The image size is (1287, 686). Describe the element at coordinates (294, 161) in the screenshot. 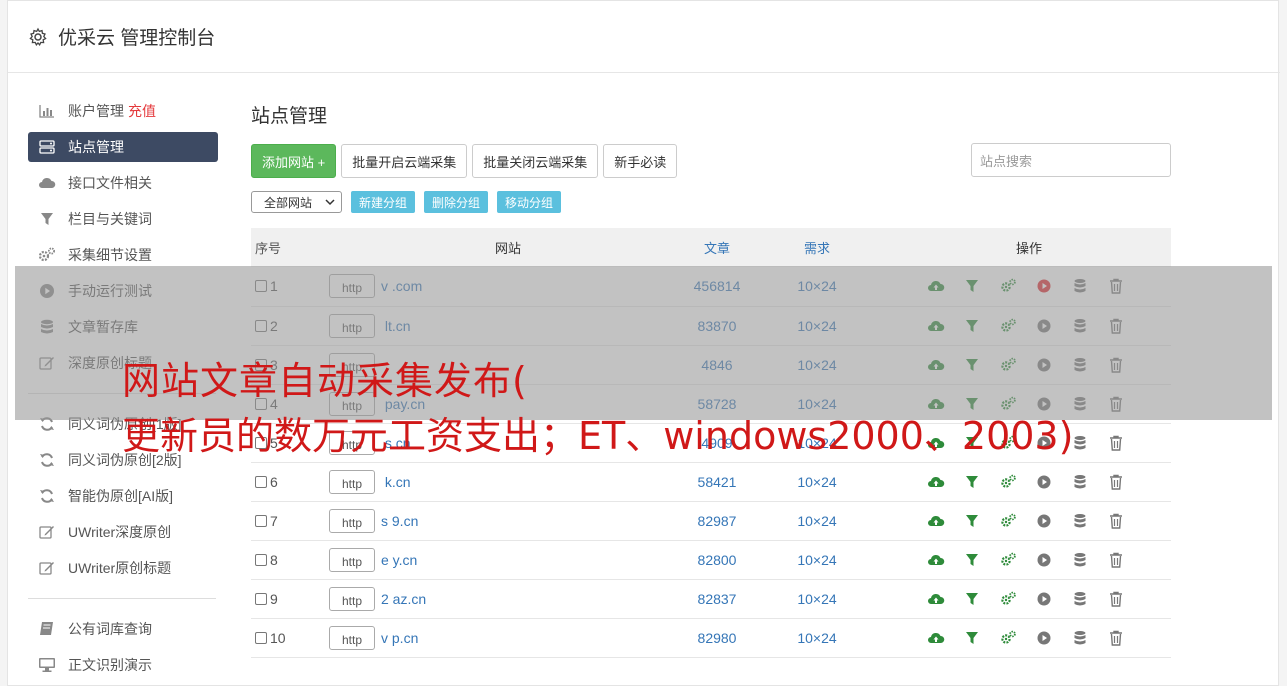

I see `add-site-button: 添加网站 +` at that location.